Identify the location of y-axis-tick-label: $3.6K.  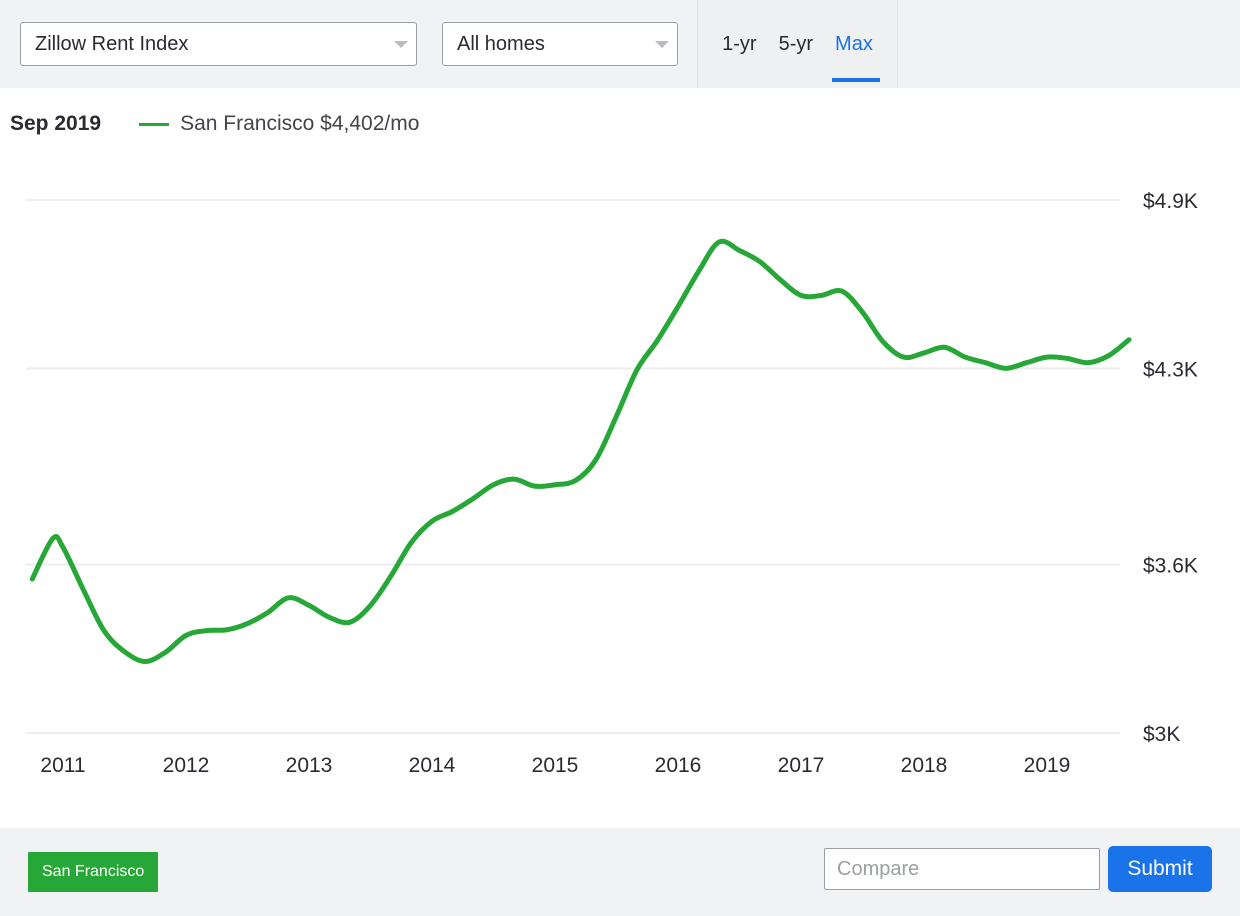
(1170, 566).